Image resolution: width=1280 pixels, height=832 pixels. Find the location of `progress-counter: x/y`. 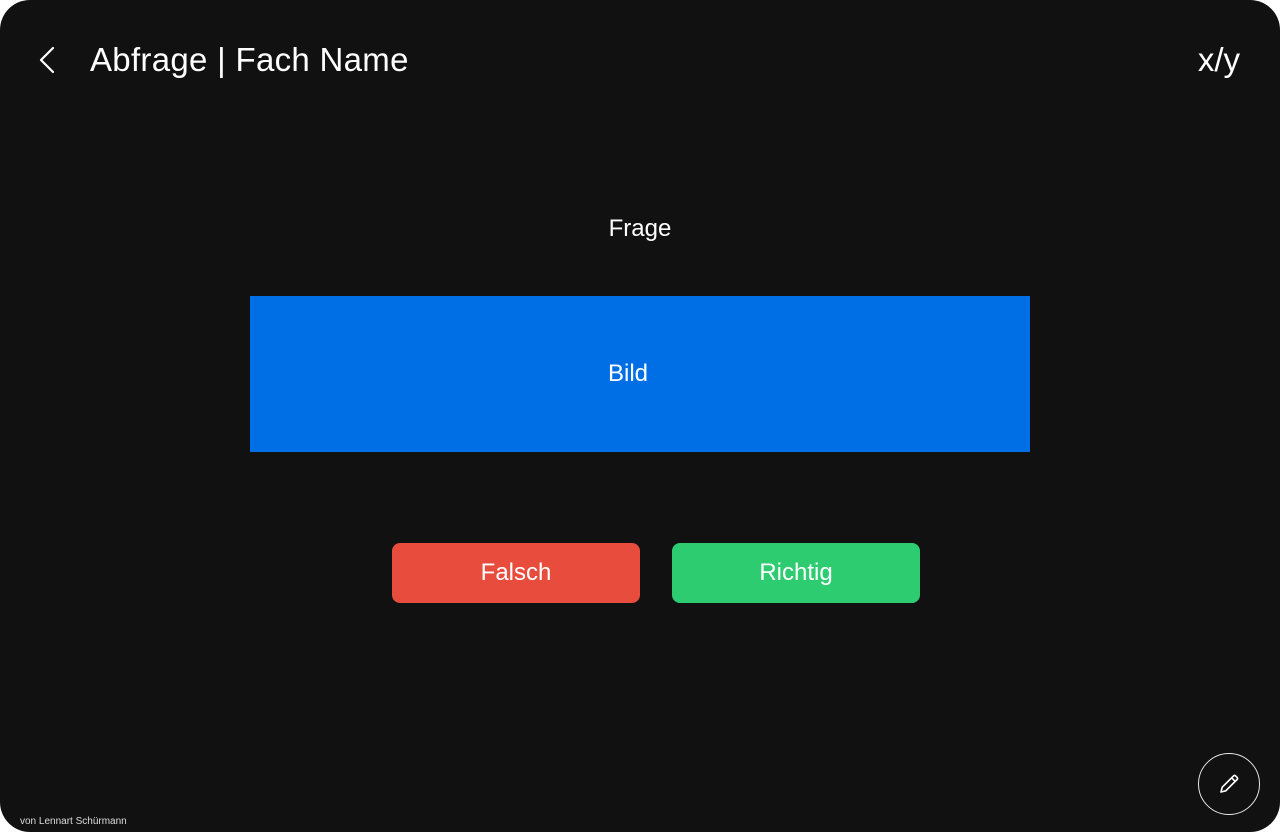

progress-counter: x/y is located at coordinates (1218, 59).